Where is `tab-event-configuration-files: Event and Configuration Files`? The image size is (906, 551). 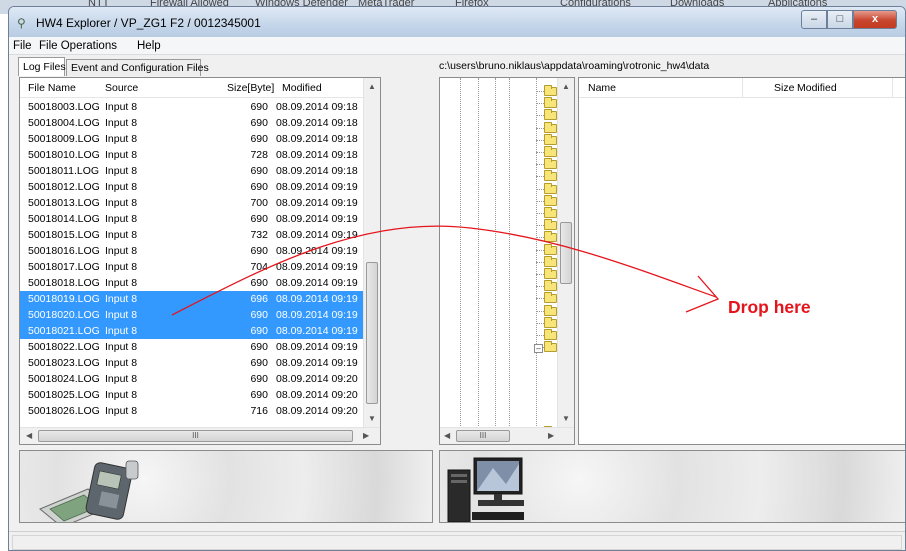
tab-event-configuration-files: Event and Configuration Files is located at coordinates (137, 67).